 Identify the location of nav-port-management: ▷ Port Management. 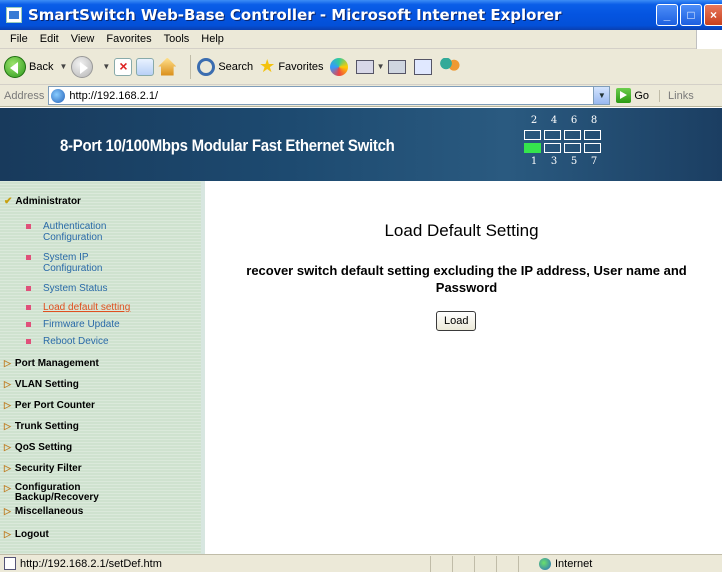
(51, 363).